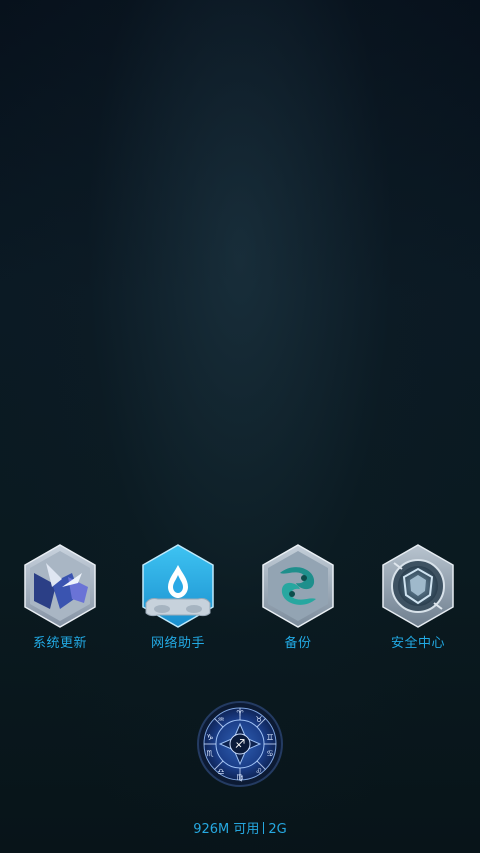 The width and height of the screenshot is (480, 853). What do you see at coordinates (264, 828) in the screenshot?
I see `status-divider` at bounding box center [264, 828].